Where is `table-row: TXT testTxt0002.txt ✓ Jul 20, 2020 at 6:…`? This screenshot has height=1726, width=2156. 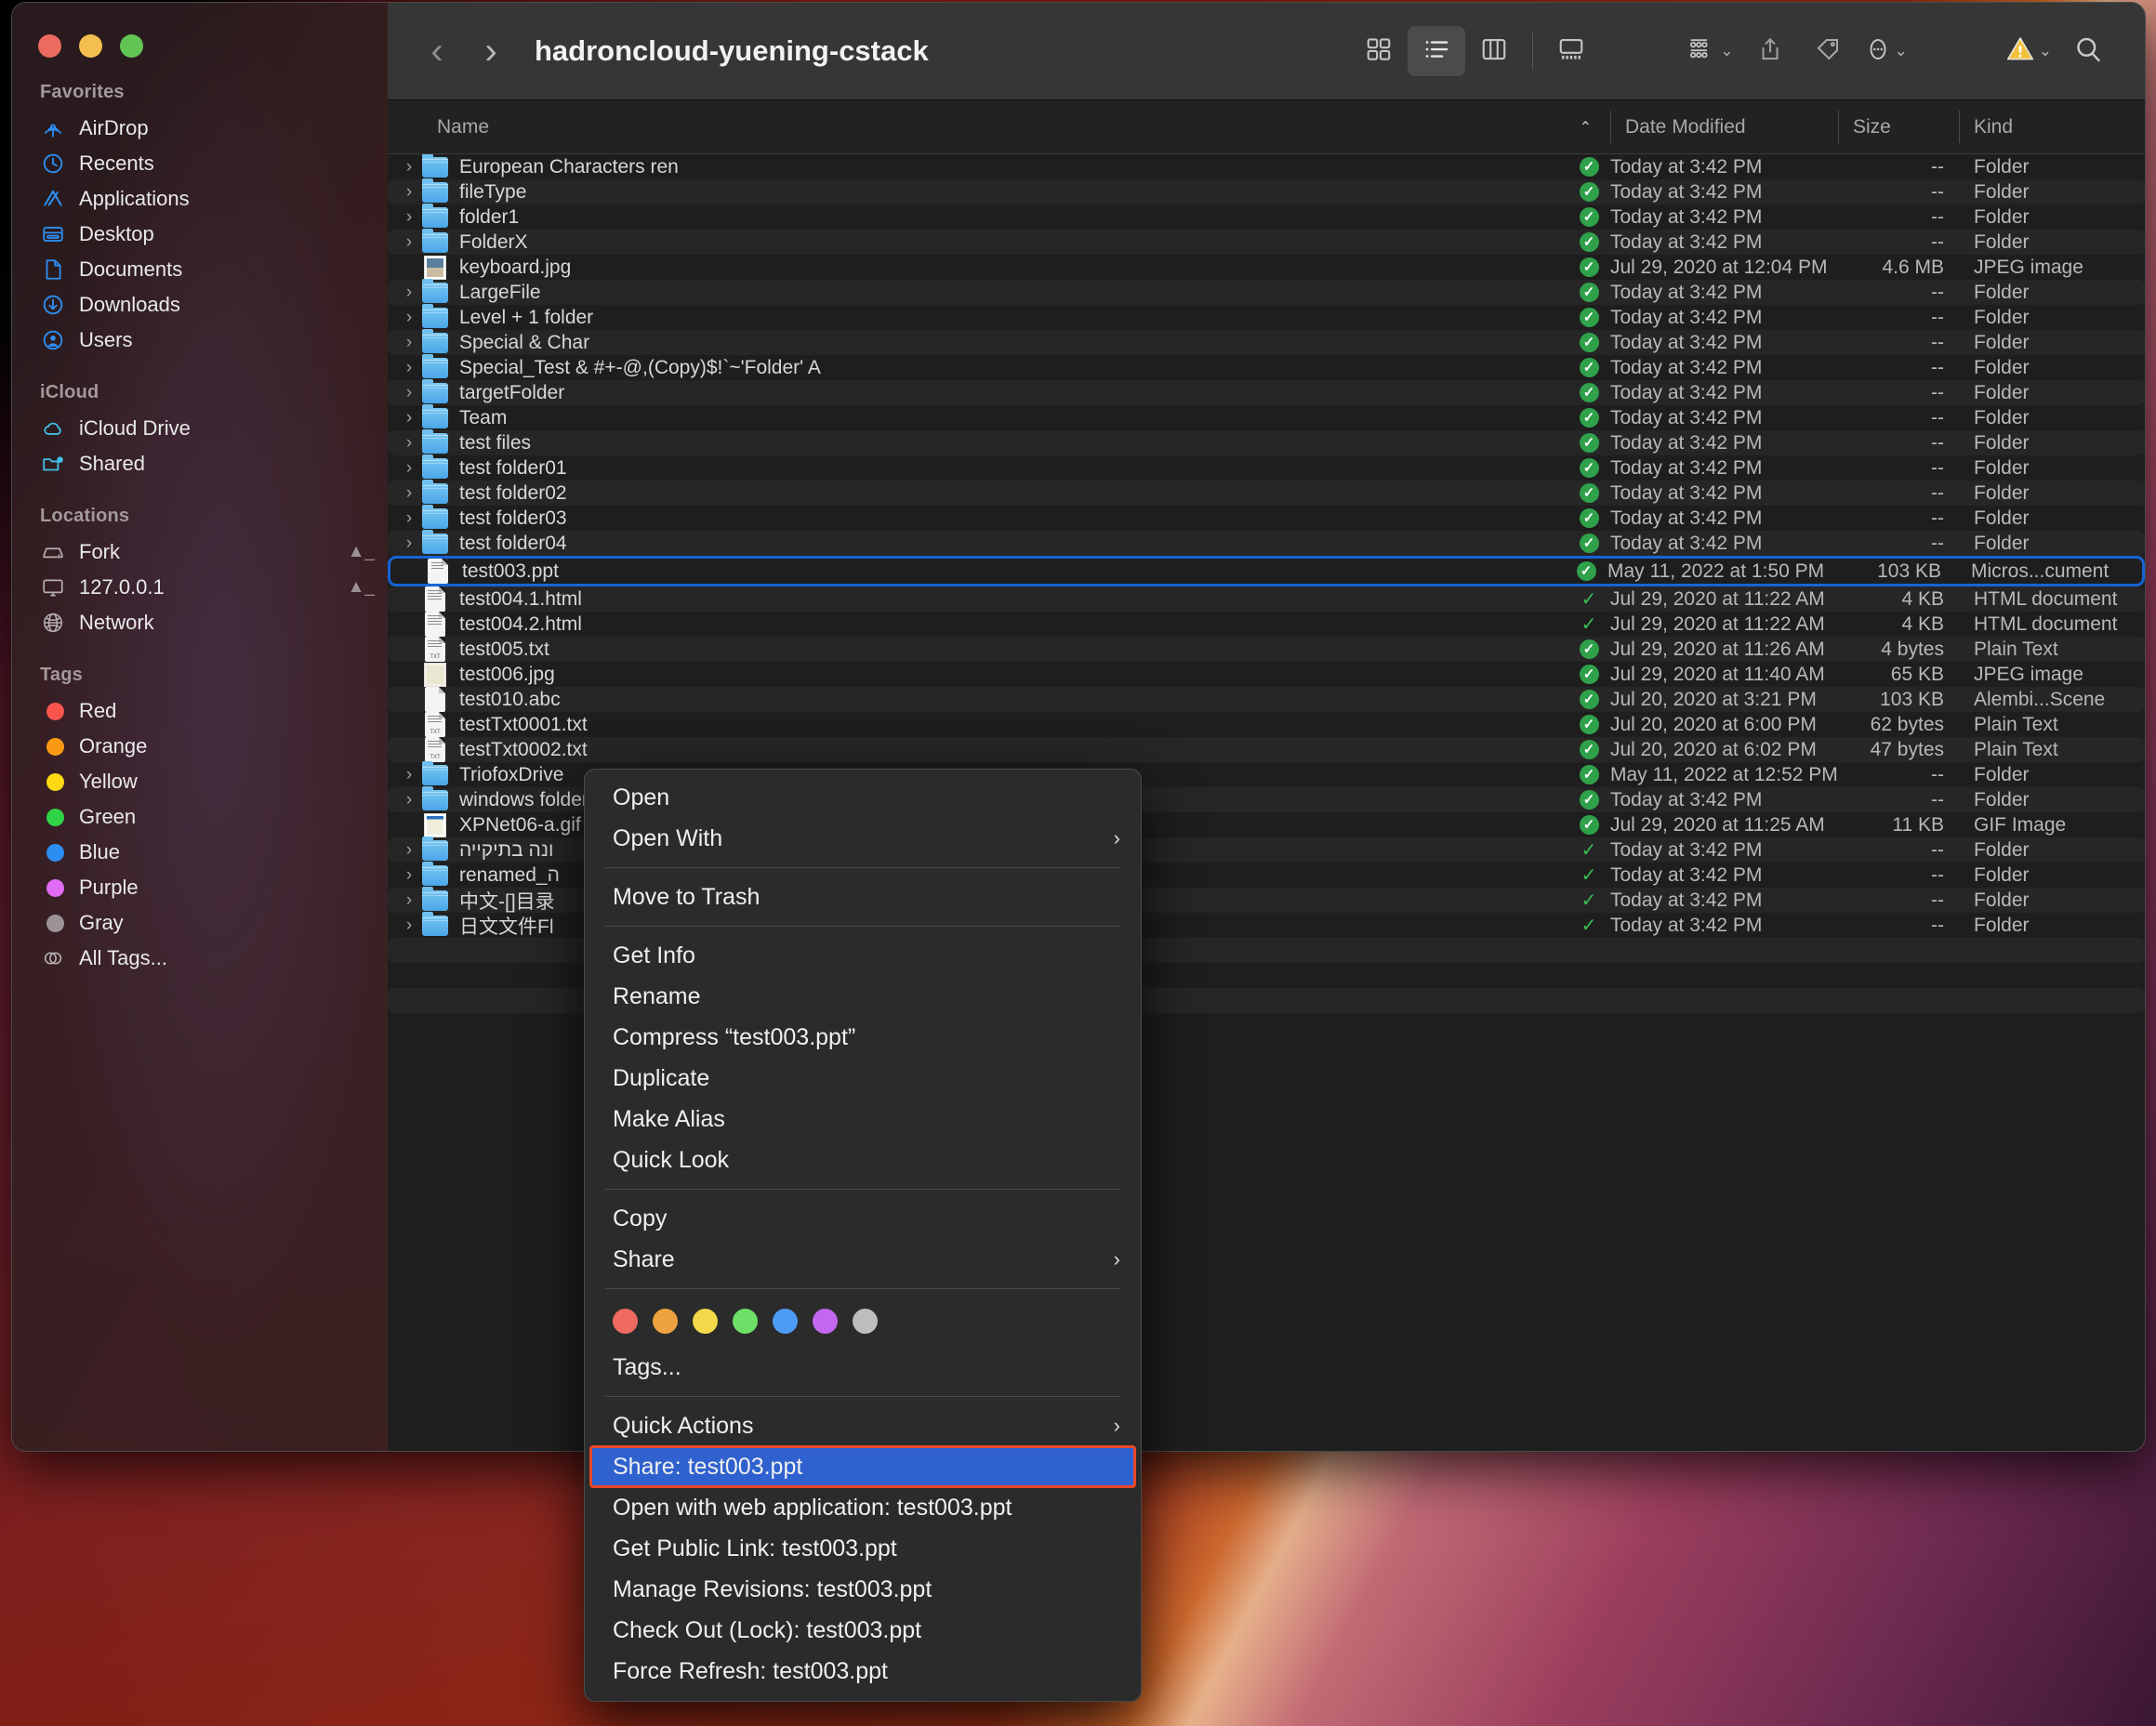 table-row: TXT testTxt0002.txt ✓ Jul 20, 2020 at 6:… is located at coordinates (1266, 749).